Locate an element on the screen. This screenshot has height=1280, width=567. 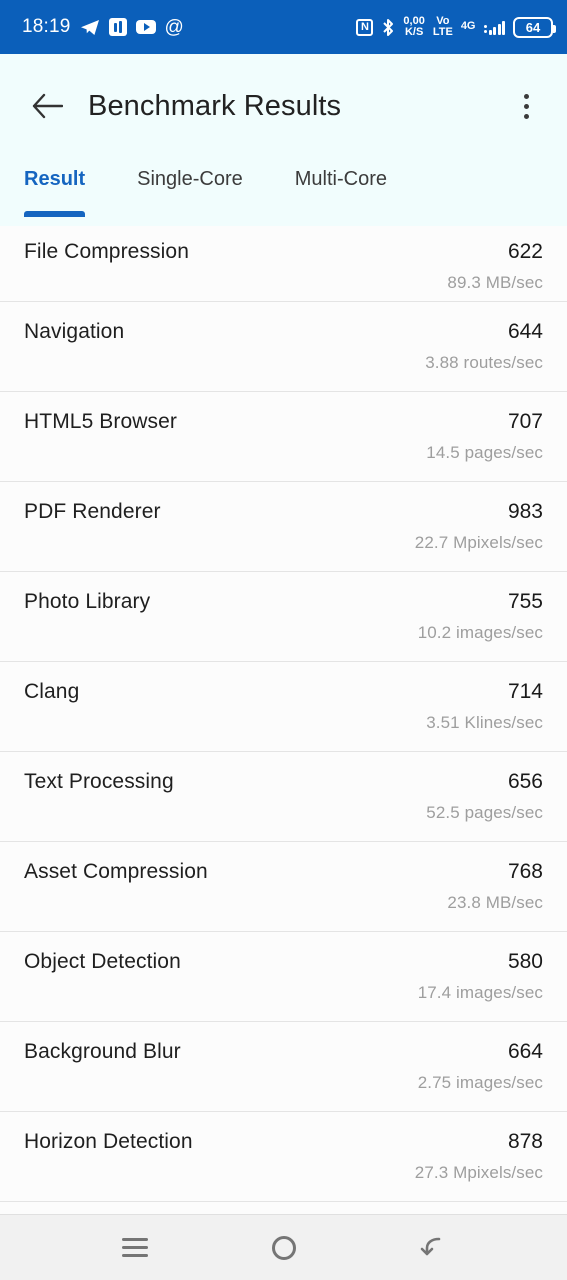
benchmark-score: 622 is located at coordinates (525, 251).